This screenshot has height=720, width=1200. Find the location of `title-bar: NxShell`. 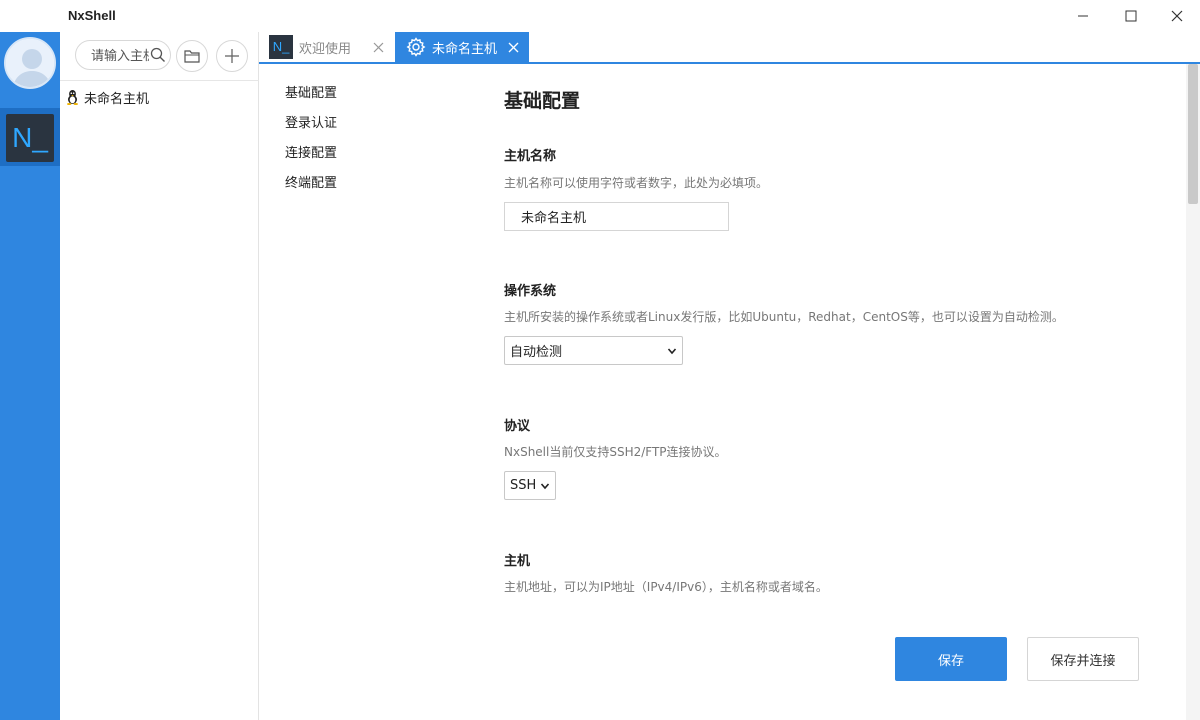

title-bar: NxShell is located at coordinates (600, 16).